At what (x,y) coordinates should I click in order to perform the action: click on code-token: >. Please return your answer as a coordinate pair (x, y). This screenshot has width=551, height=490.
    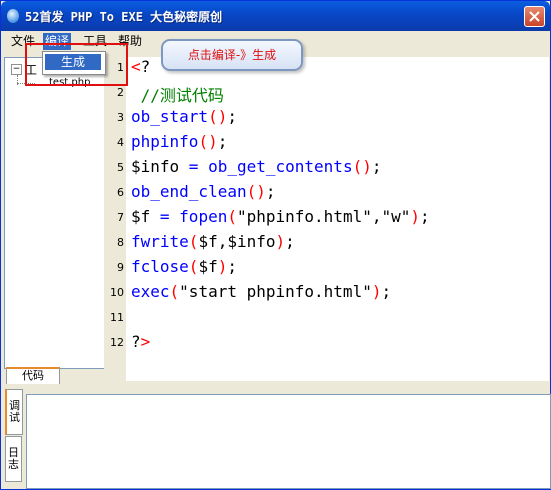
    Looking at the image, I should click on (145, 341).